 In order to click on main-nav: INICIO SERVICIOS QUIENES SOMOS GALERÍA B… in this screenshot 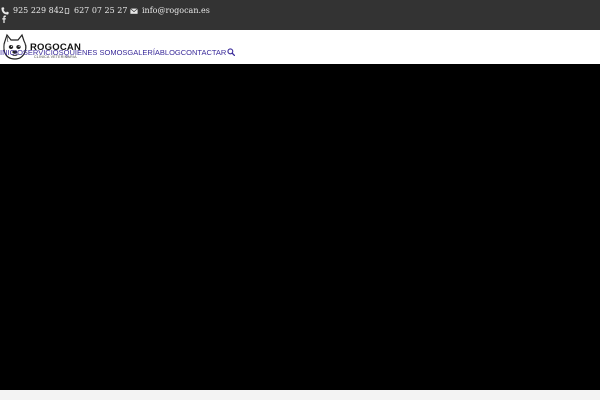, I will do `click(118, 52)`.